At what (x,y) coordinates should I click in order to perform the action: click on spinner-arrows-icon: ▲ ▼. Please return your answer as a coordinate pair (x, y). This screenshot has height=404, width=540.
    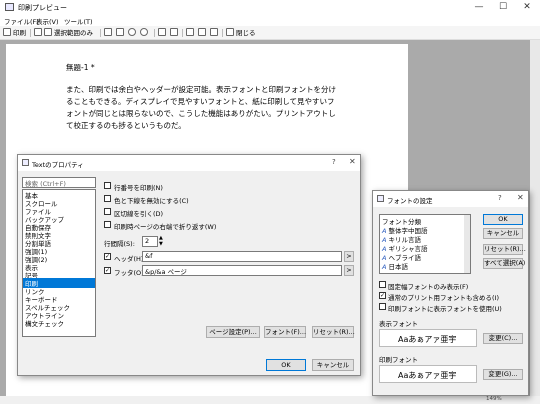
    Looking at the image, I should click on (161, 241).